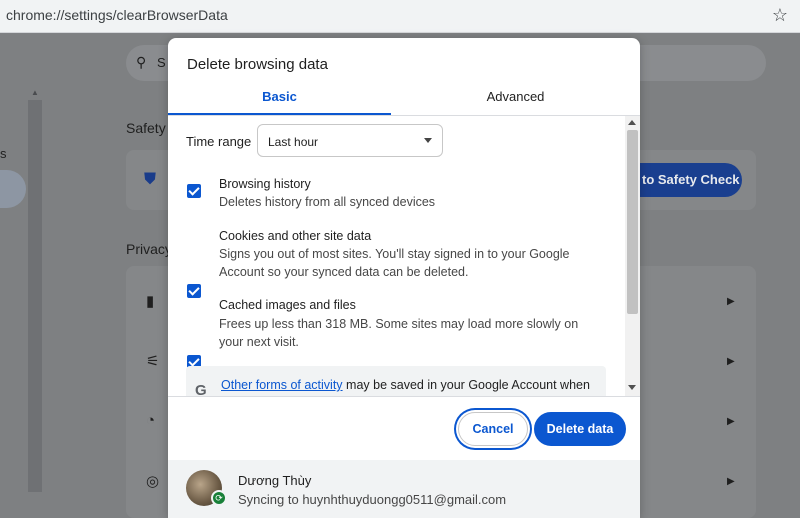 Image resolution: width=800 pixels, height=518 pixels. What do you see at coordinates (201, 389) in the screenshot?
I see `google-icon: G` at bounding box center [201, 389].